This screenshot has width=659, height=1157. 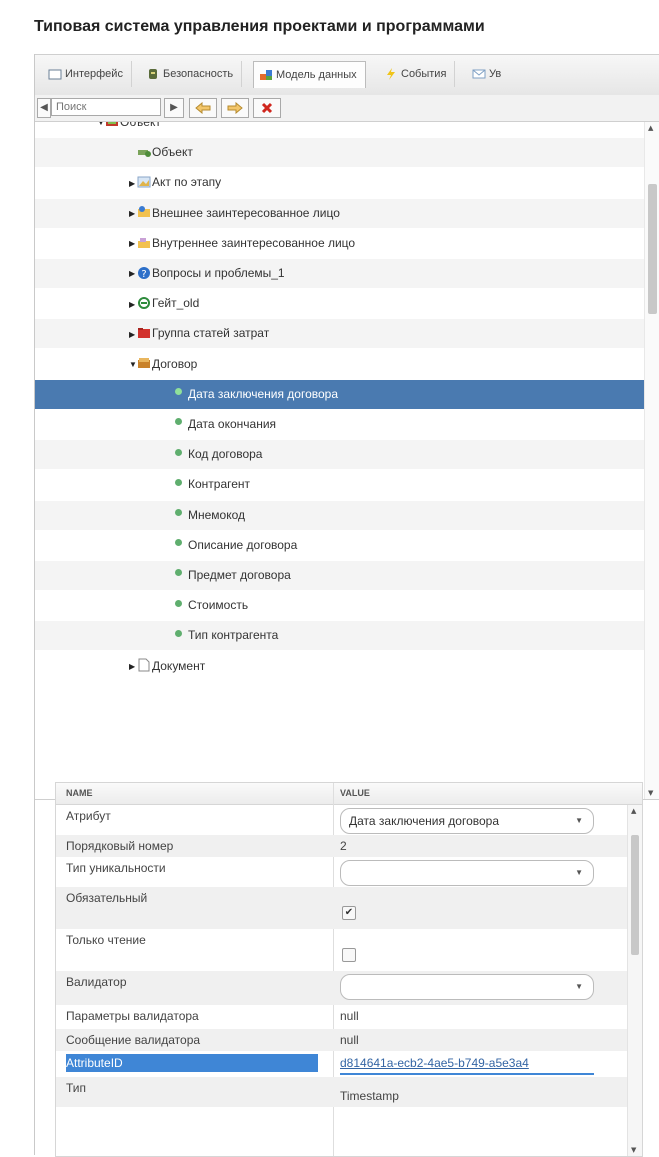 I want to click on scroll-left-button: ◀, so click(x=44, y=108).